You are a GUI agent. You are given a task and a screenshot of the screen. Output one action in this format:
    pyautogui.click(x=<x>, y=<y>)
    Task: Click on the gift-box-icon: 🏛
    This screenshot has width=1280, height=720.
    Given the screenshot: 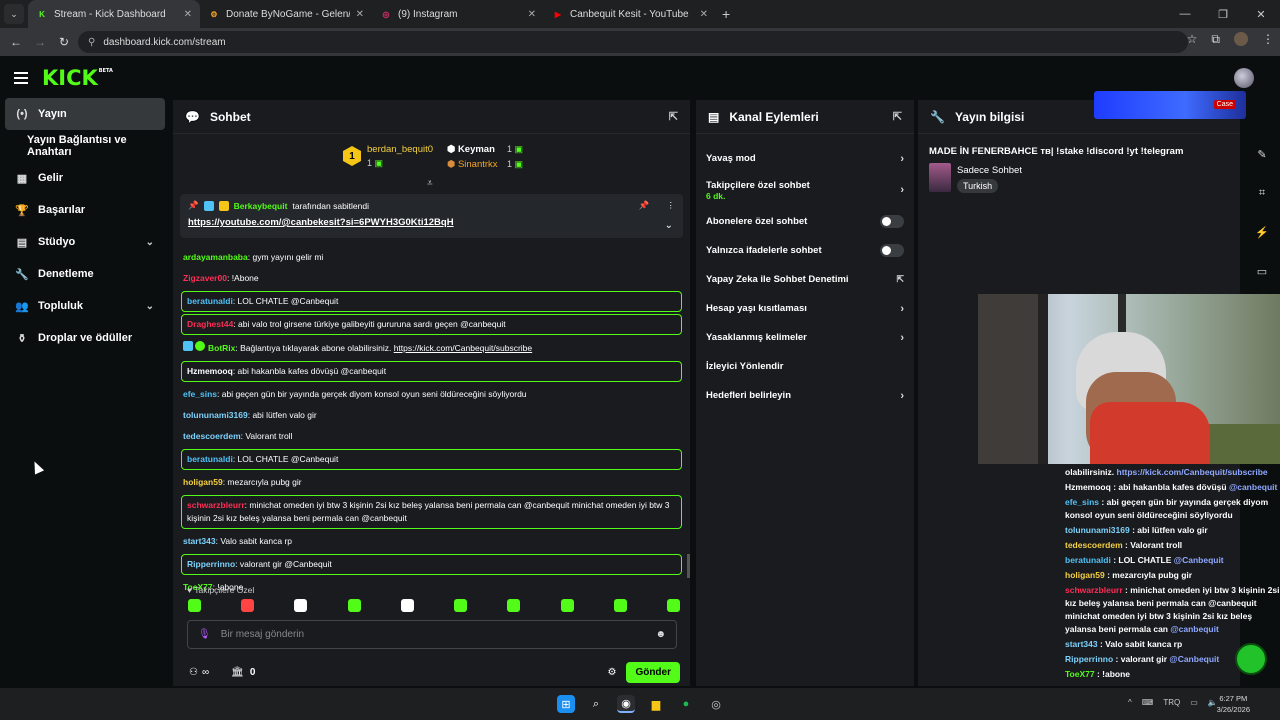 What is the action you would take?
    pyautogui.click(x=237, y=672)
    